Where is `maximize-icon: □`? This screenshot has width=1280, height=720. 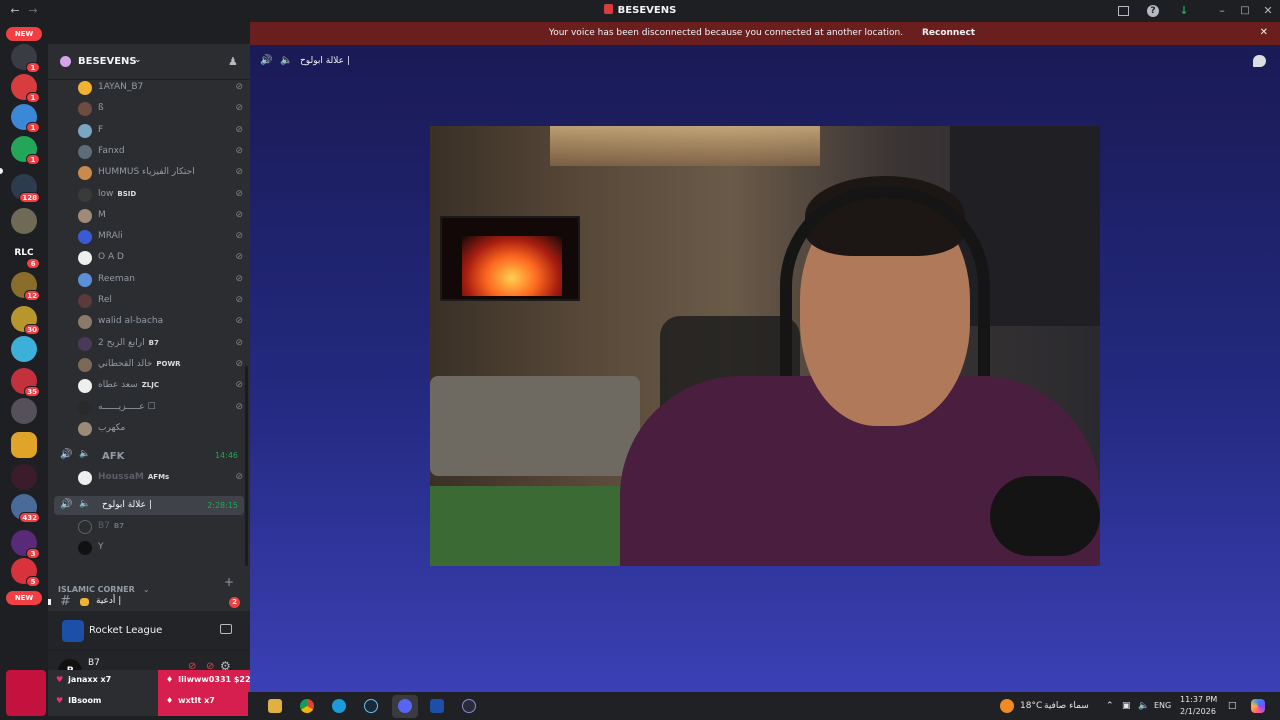 maximize-icon: □ is located at coordinates (1245, 11).